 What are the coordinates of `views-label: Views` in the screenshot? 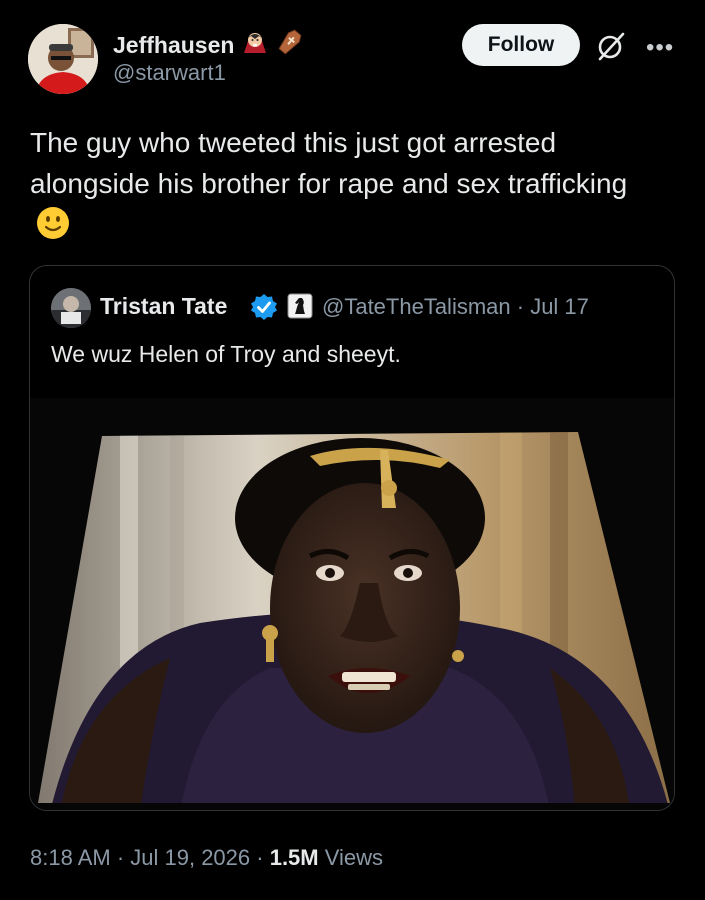 It's located at (351, 857).